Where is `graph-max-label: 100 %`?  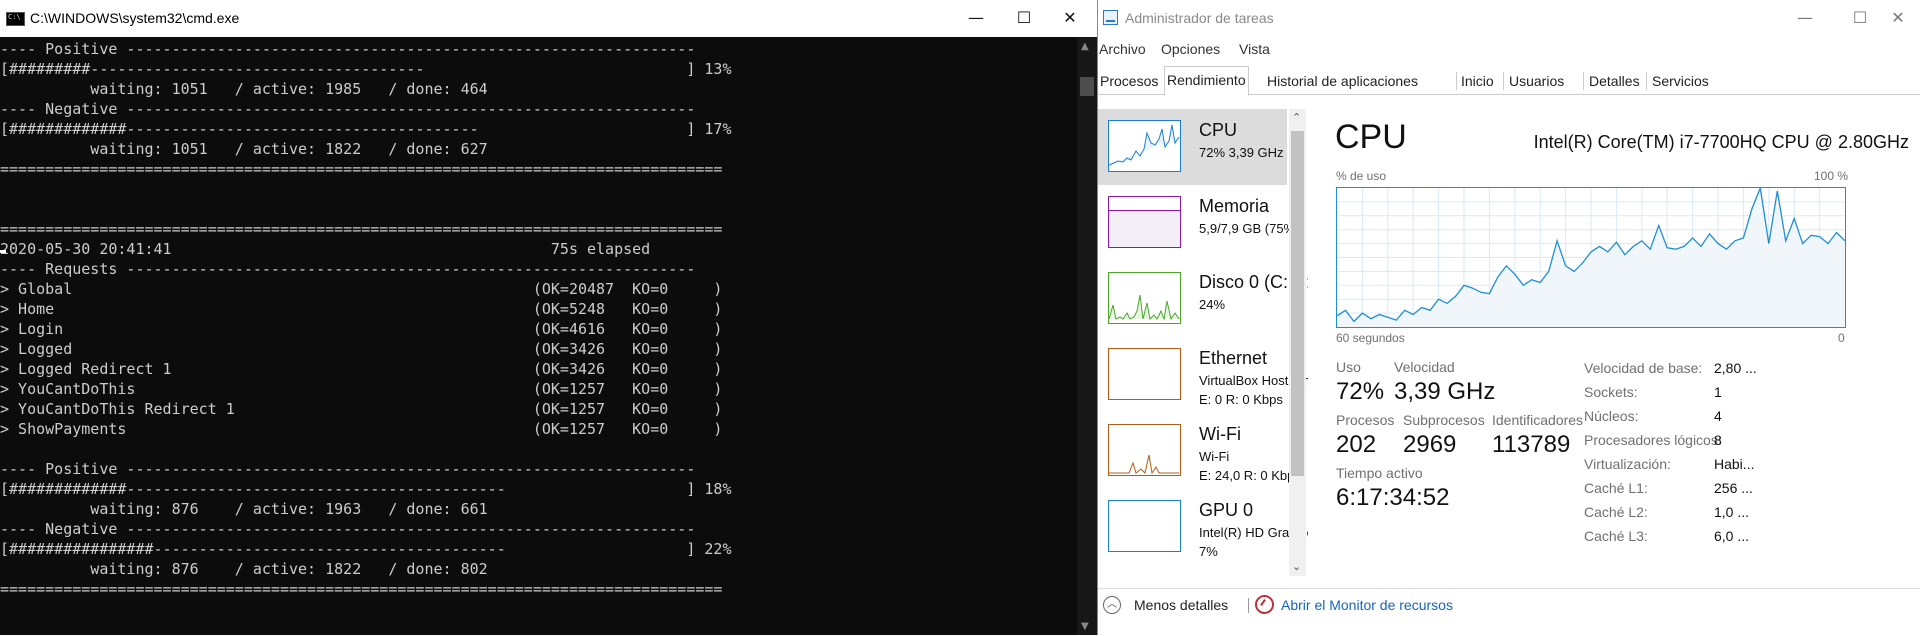 graph-max-label: 100 % is located at coordinates (1831, 176).